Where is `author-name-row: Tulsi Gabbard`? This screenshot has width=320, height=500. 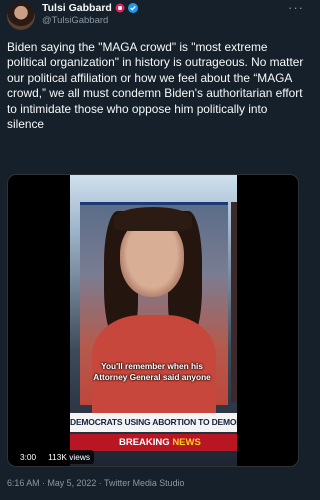 author-name-row: Tulsi Gabbard is located at coordinates (90, 8).